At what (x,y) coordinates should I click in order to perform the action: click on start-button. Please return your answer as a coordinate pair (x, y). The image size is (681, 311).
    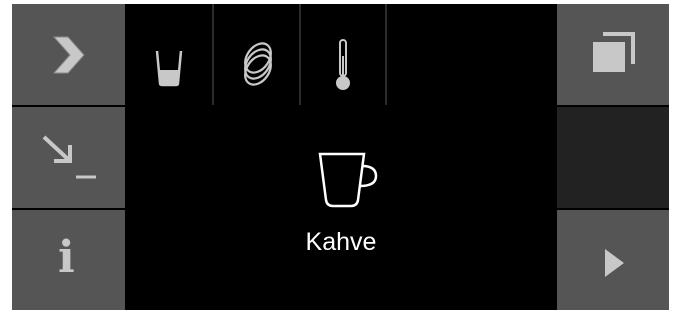
    Looking at the image, I should click on (613, 260).